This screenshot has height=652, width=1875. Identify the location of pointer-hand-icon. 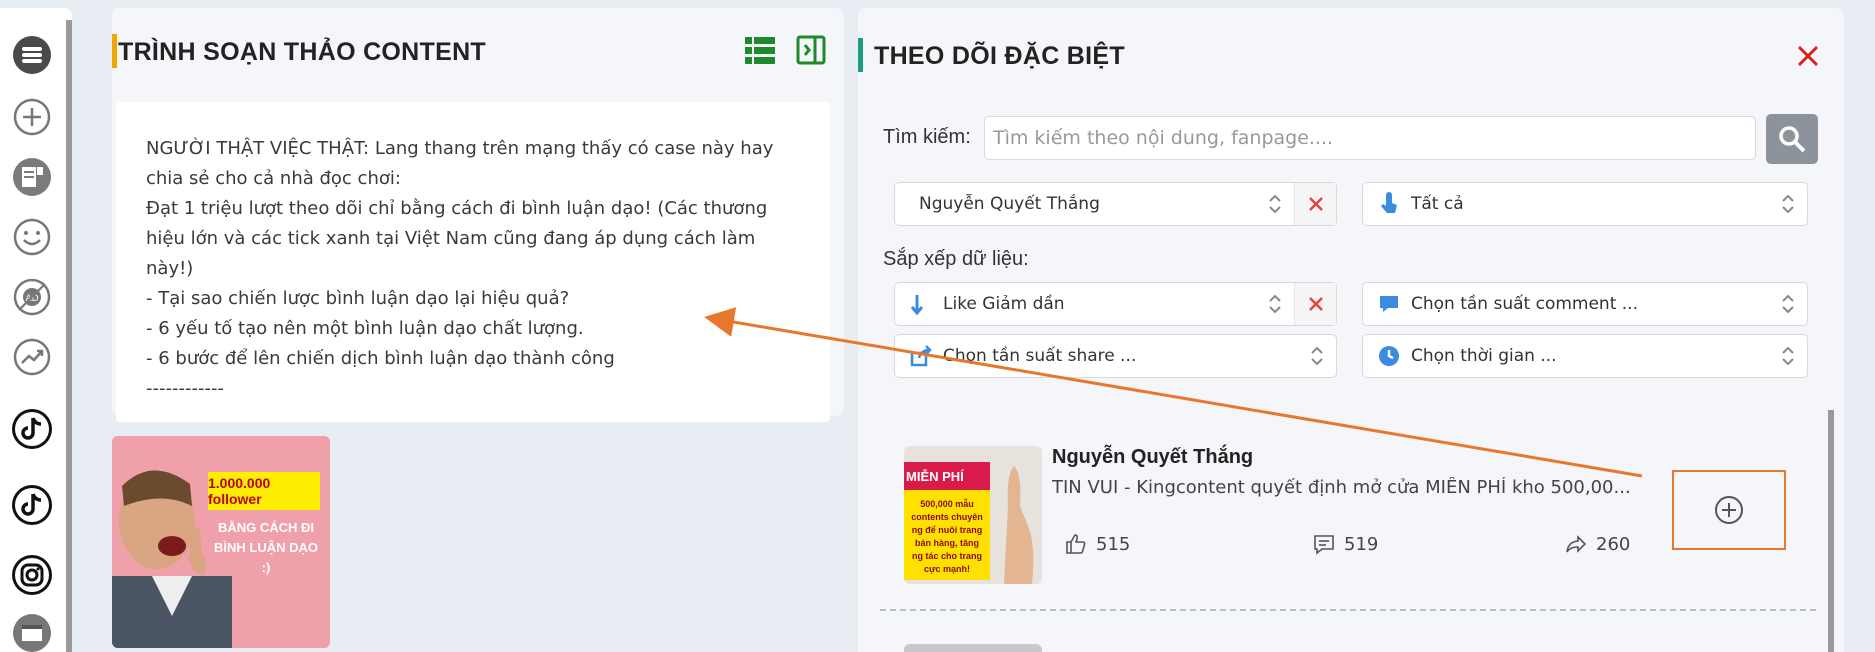
(1389, 202).